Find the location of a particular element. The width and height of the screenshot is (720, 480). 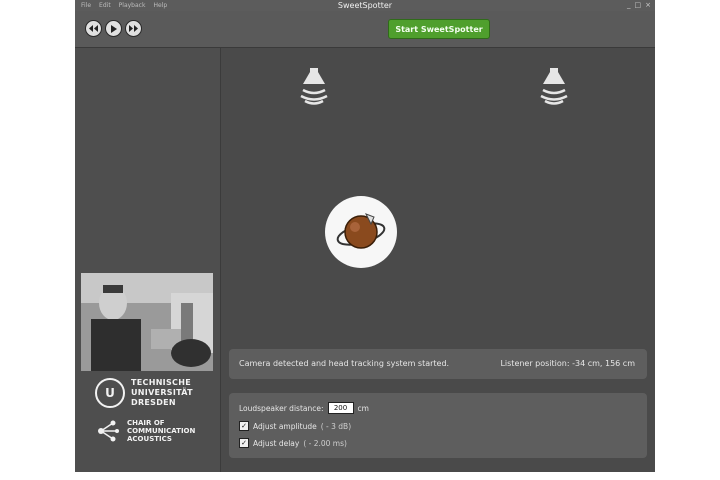

distance-unit: cm is located at coordinates (363, 408).